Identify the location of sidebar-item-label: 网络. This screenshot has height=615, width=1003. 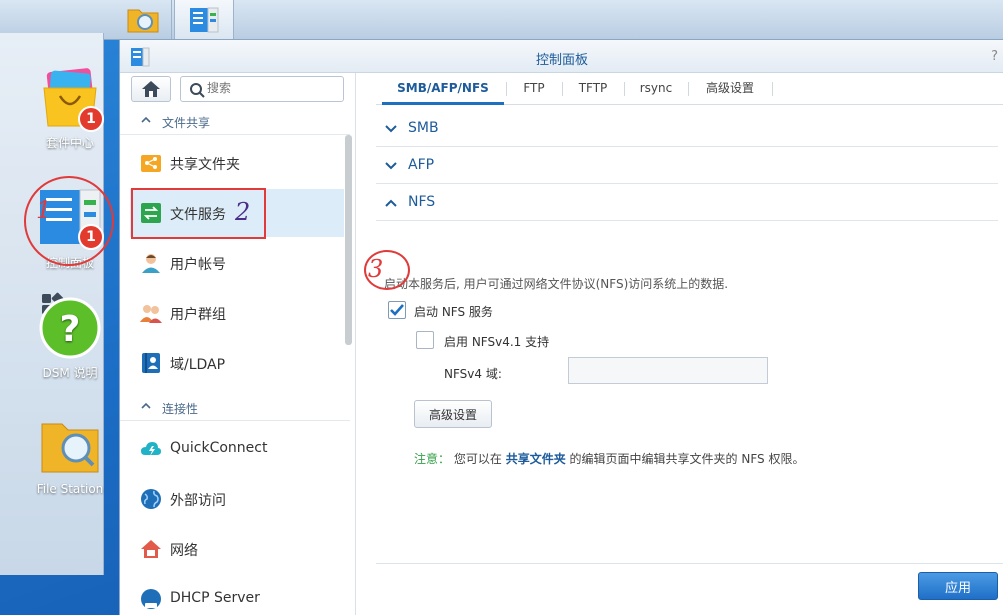
(184, 551).